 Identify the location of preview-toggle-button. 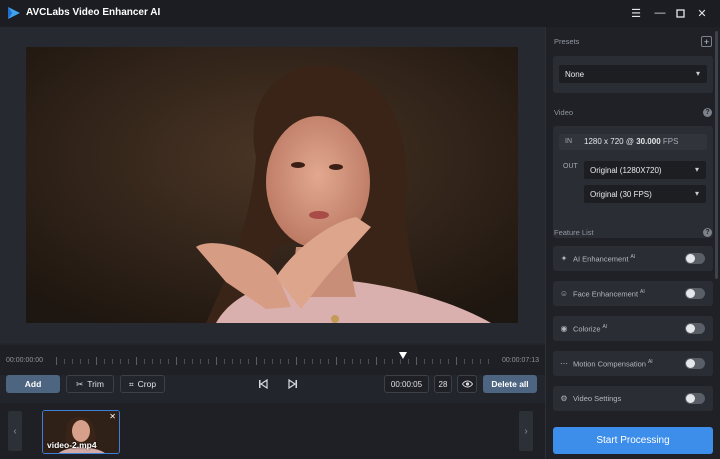
(467, 384).